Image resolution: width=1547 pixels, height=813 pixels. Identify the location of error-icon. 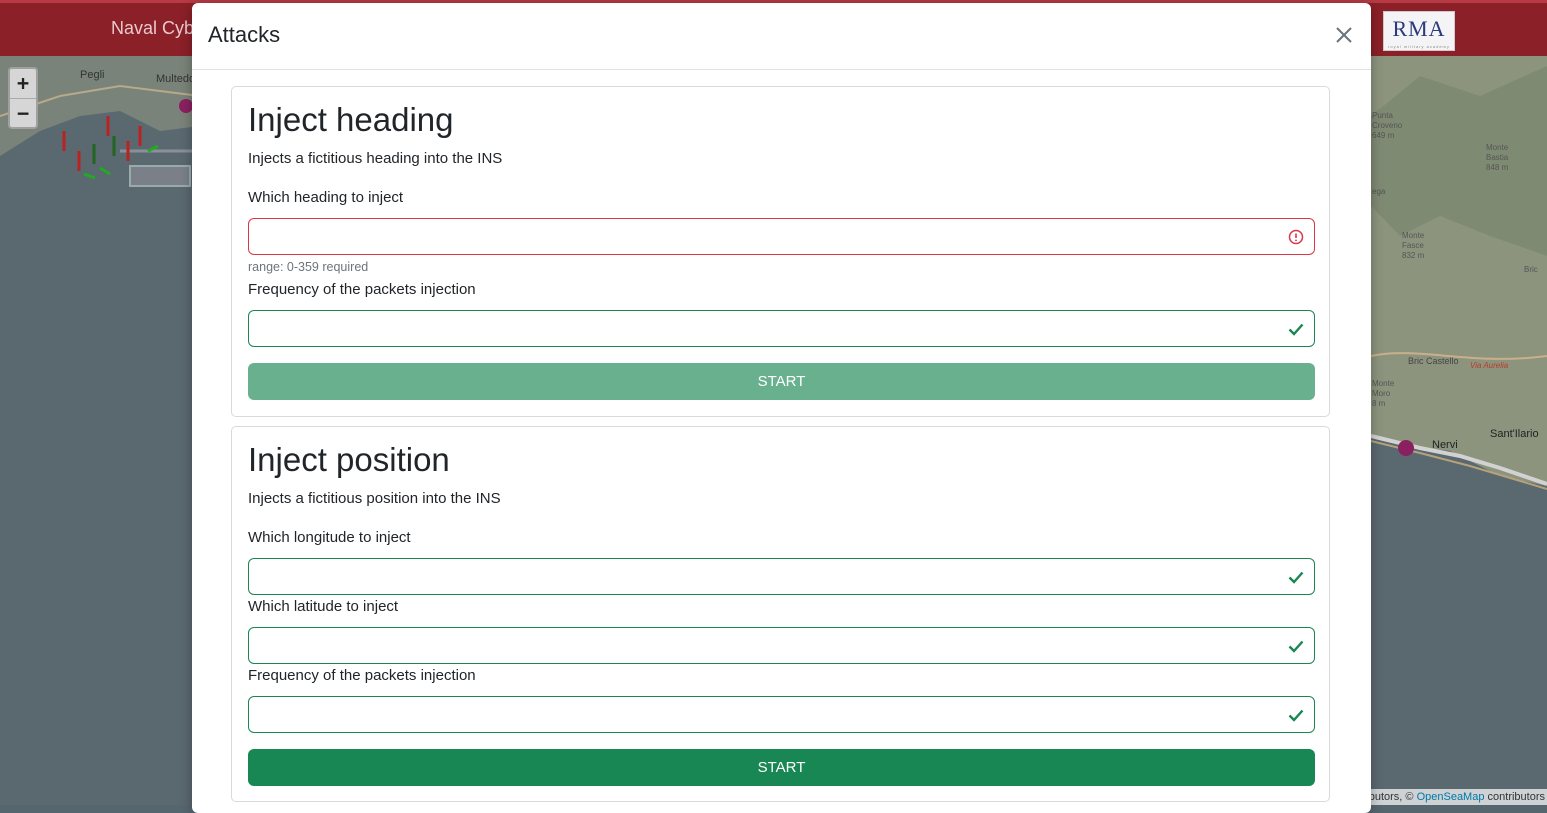
(1296, 237).